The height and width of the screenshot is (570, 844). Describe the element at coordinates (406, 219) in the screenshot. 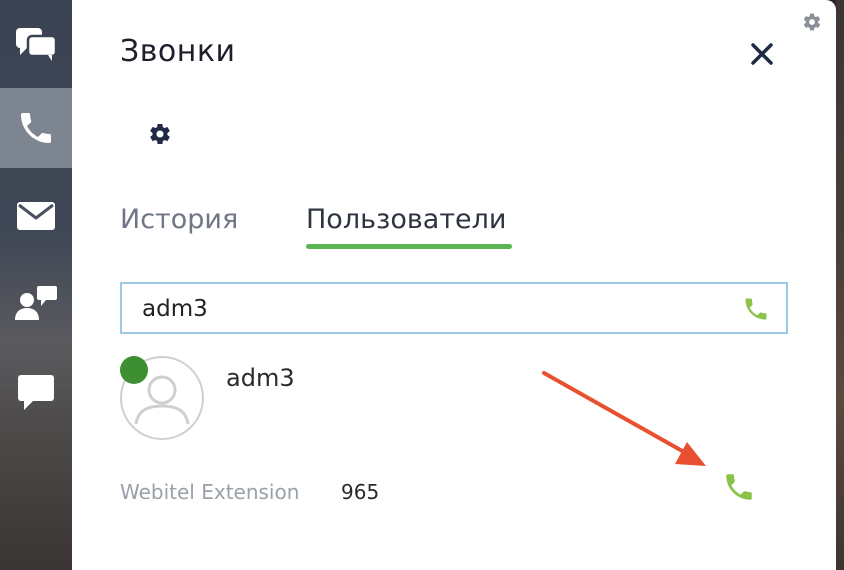

I see `tab-users: Пользователи` at that location.